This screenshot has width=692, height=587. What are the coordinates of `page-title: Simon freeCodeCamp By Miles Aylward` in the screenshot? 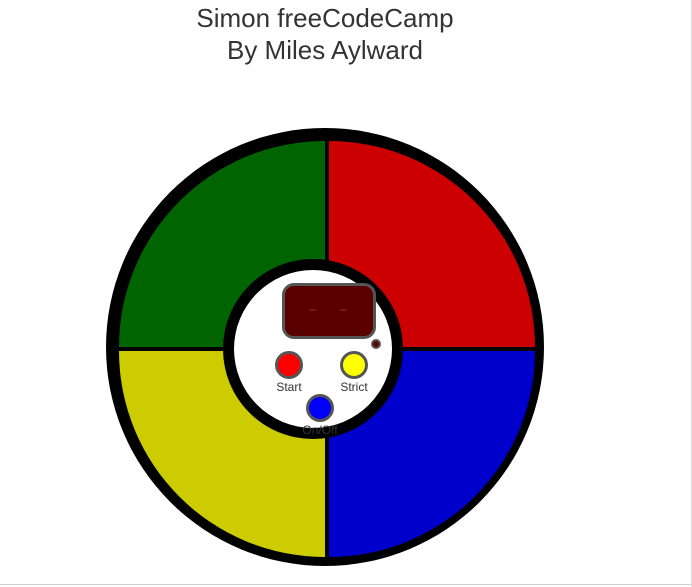 It's located at (325, 34).